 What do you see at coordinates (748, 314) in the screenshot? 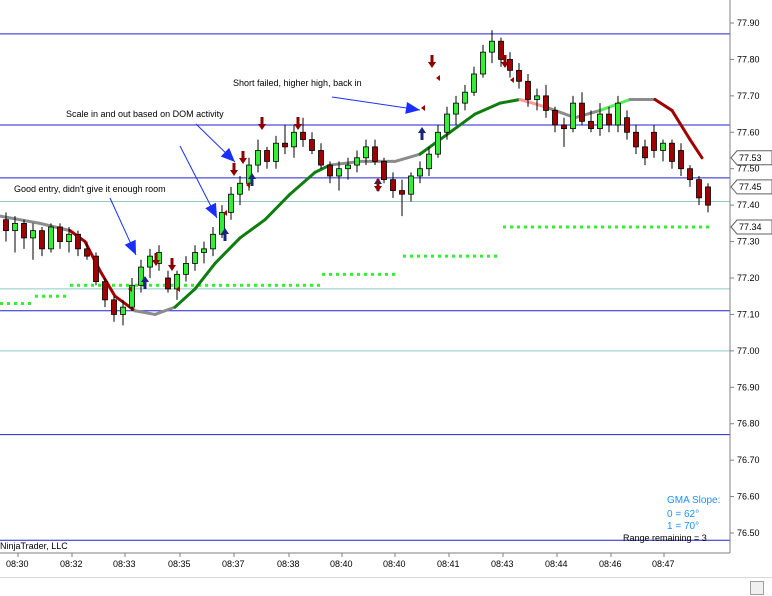
I see `y-tick-label: 77.10` at bounding box center [748, 314].